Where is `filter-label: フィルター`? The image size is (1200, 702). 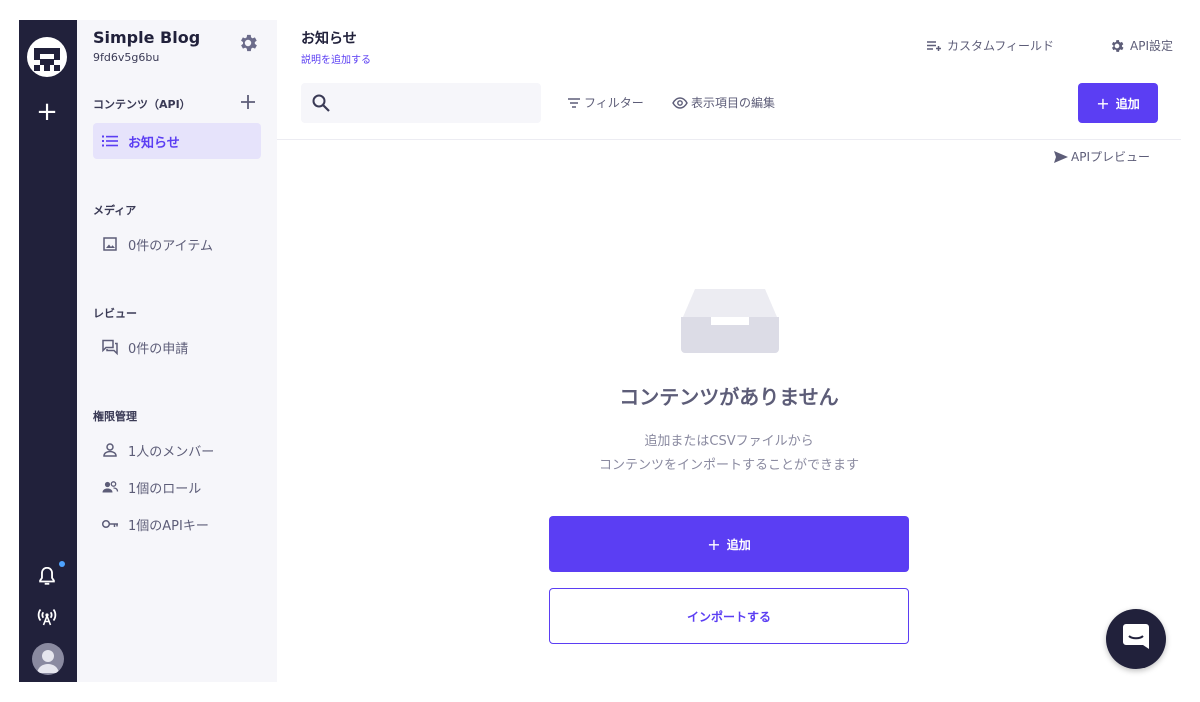 filter-label: フィルター is located at coordinates (614, 103).